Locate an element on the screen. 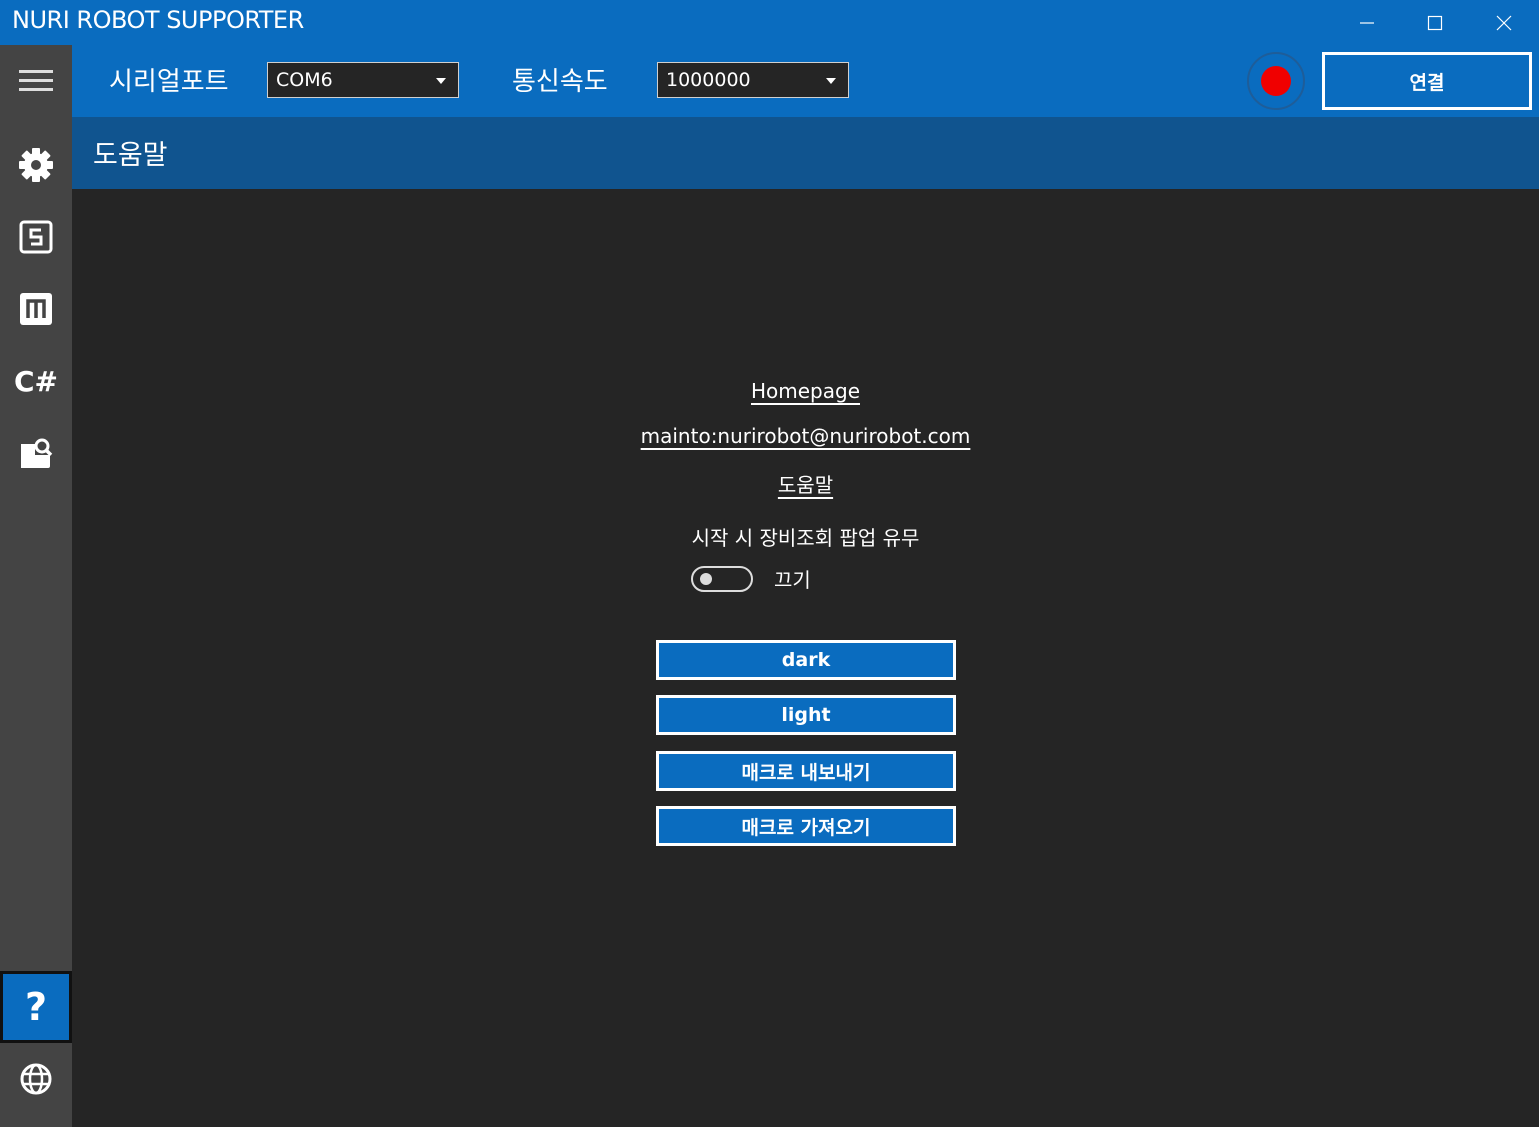  app-title: NURI ROBOT SUPPORTER is located at coordinates (158, 20).